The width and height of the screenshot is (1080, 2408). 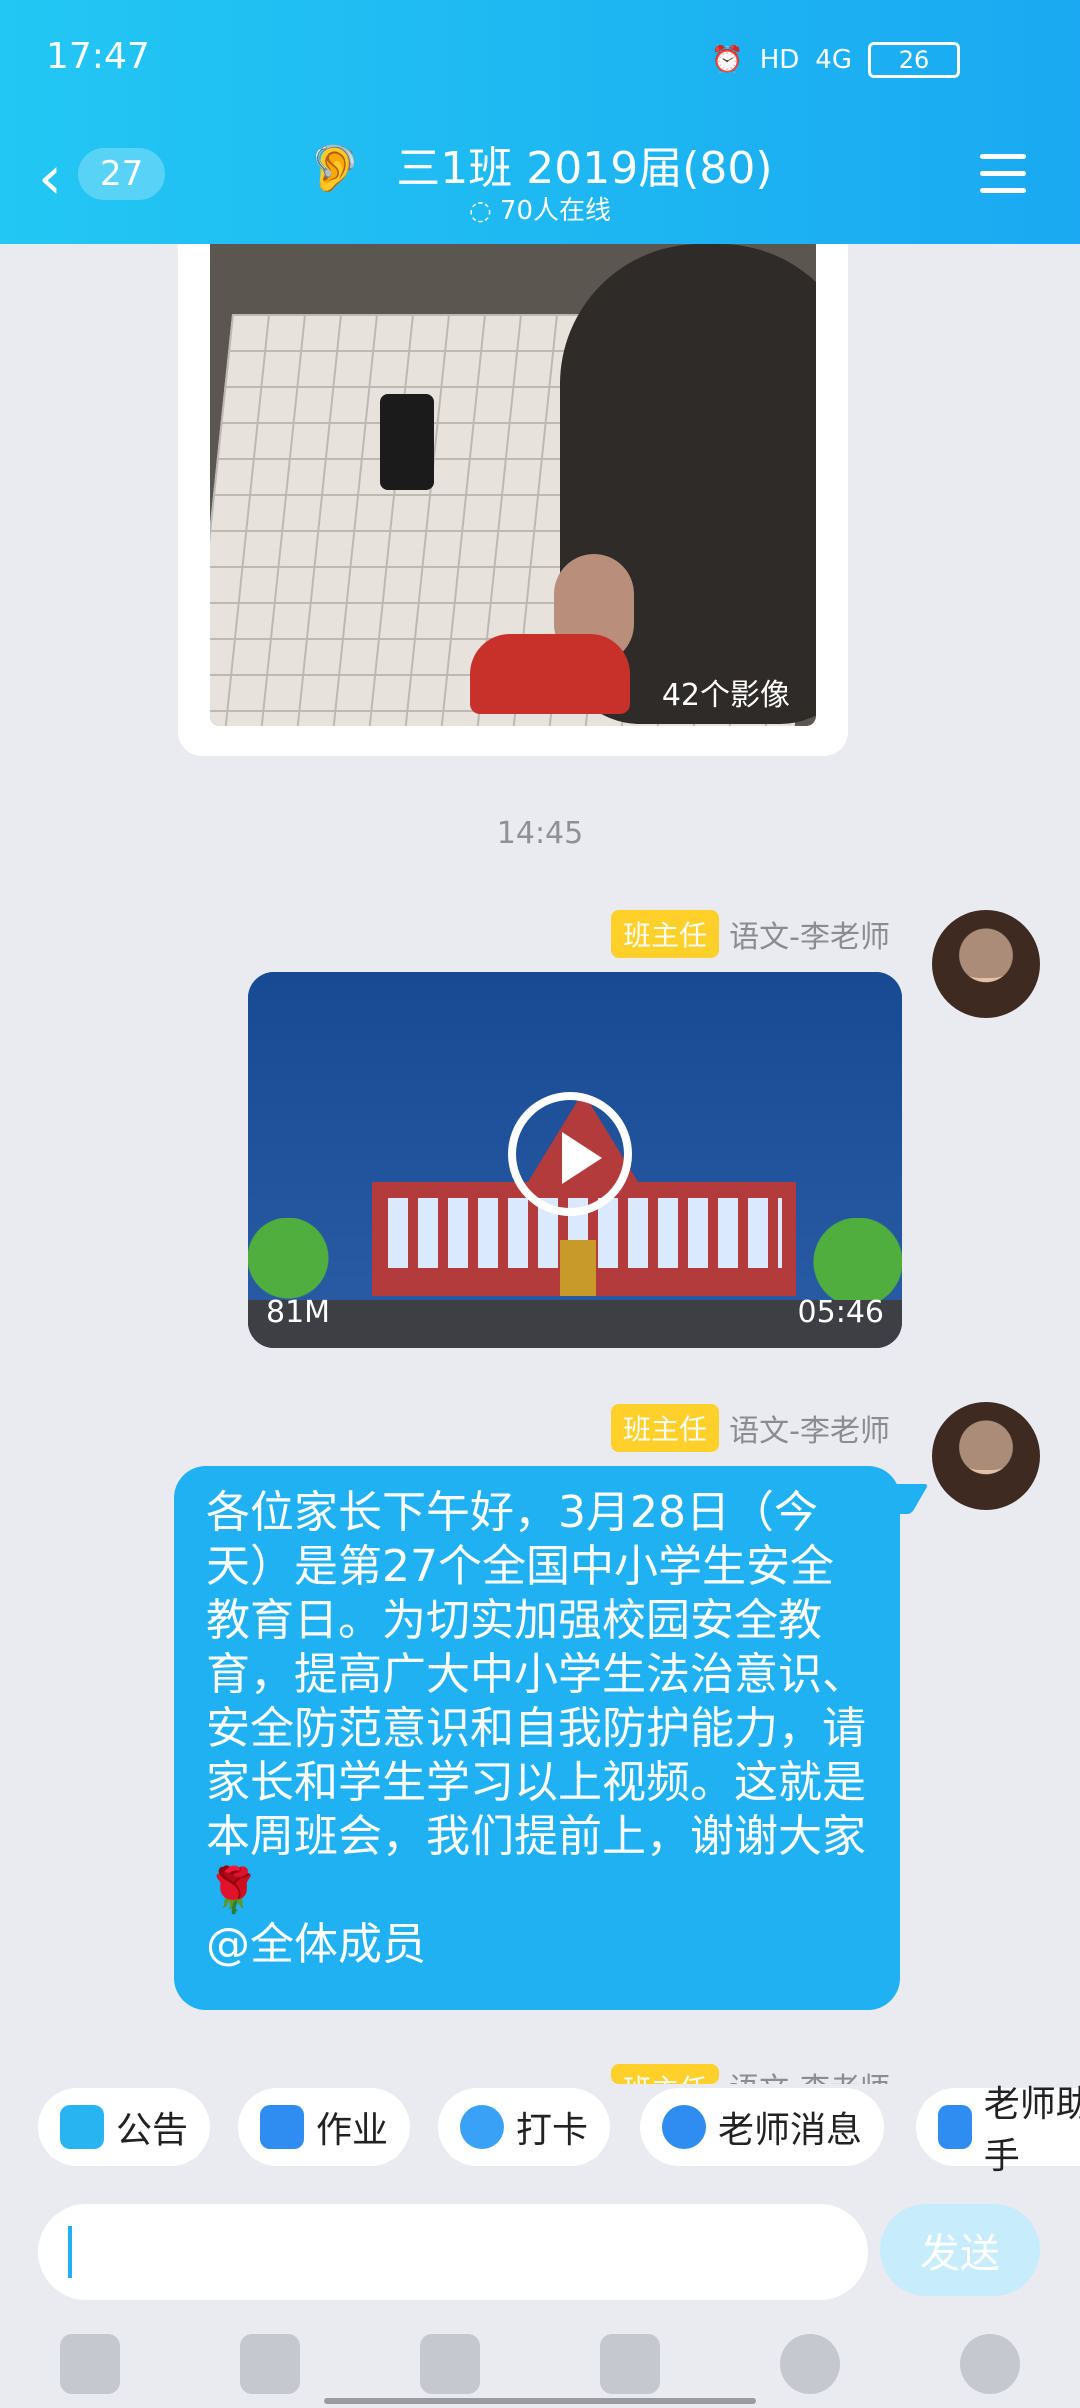 I want to click on photo-album-card: 42个影像, so click(x=513, y=500).